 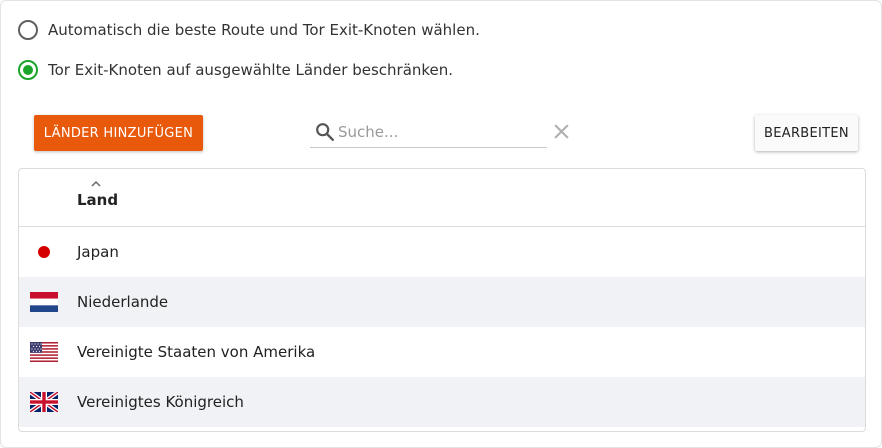 I want to click on search-input, so click(x=438, y=132).